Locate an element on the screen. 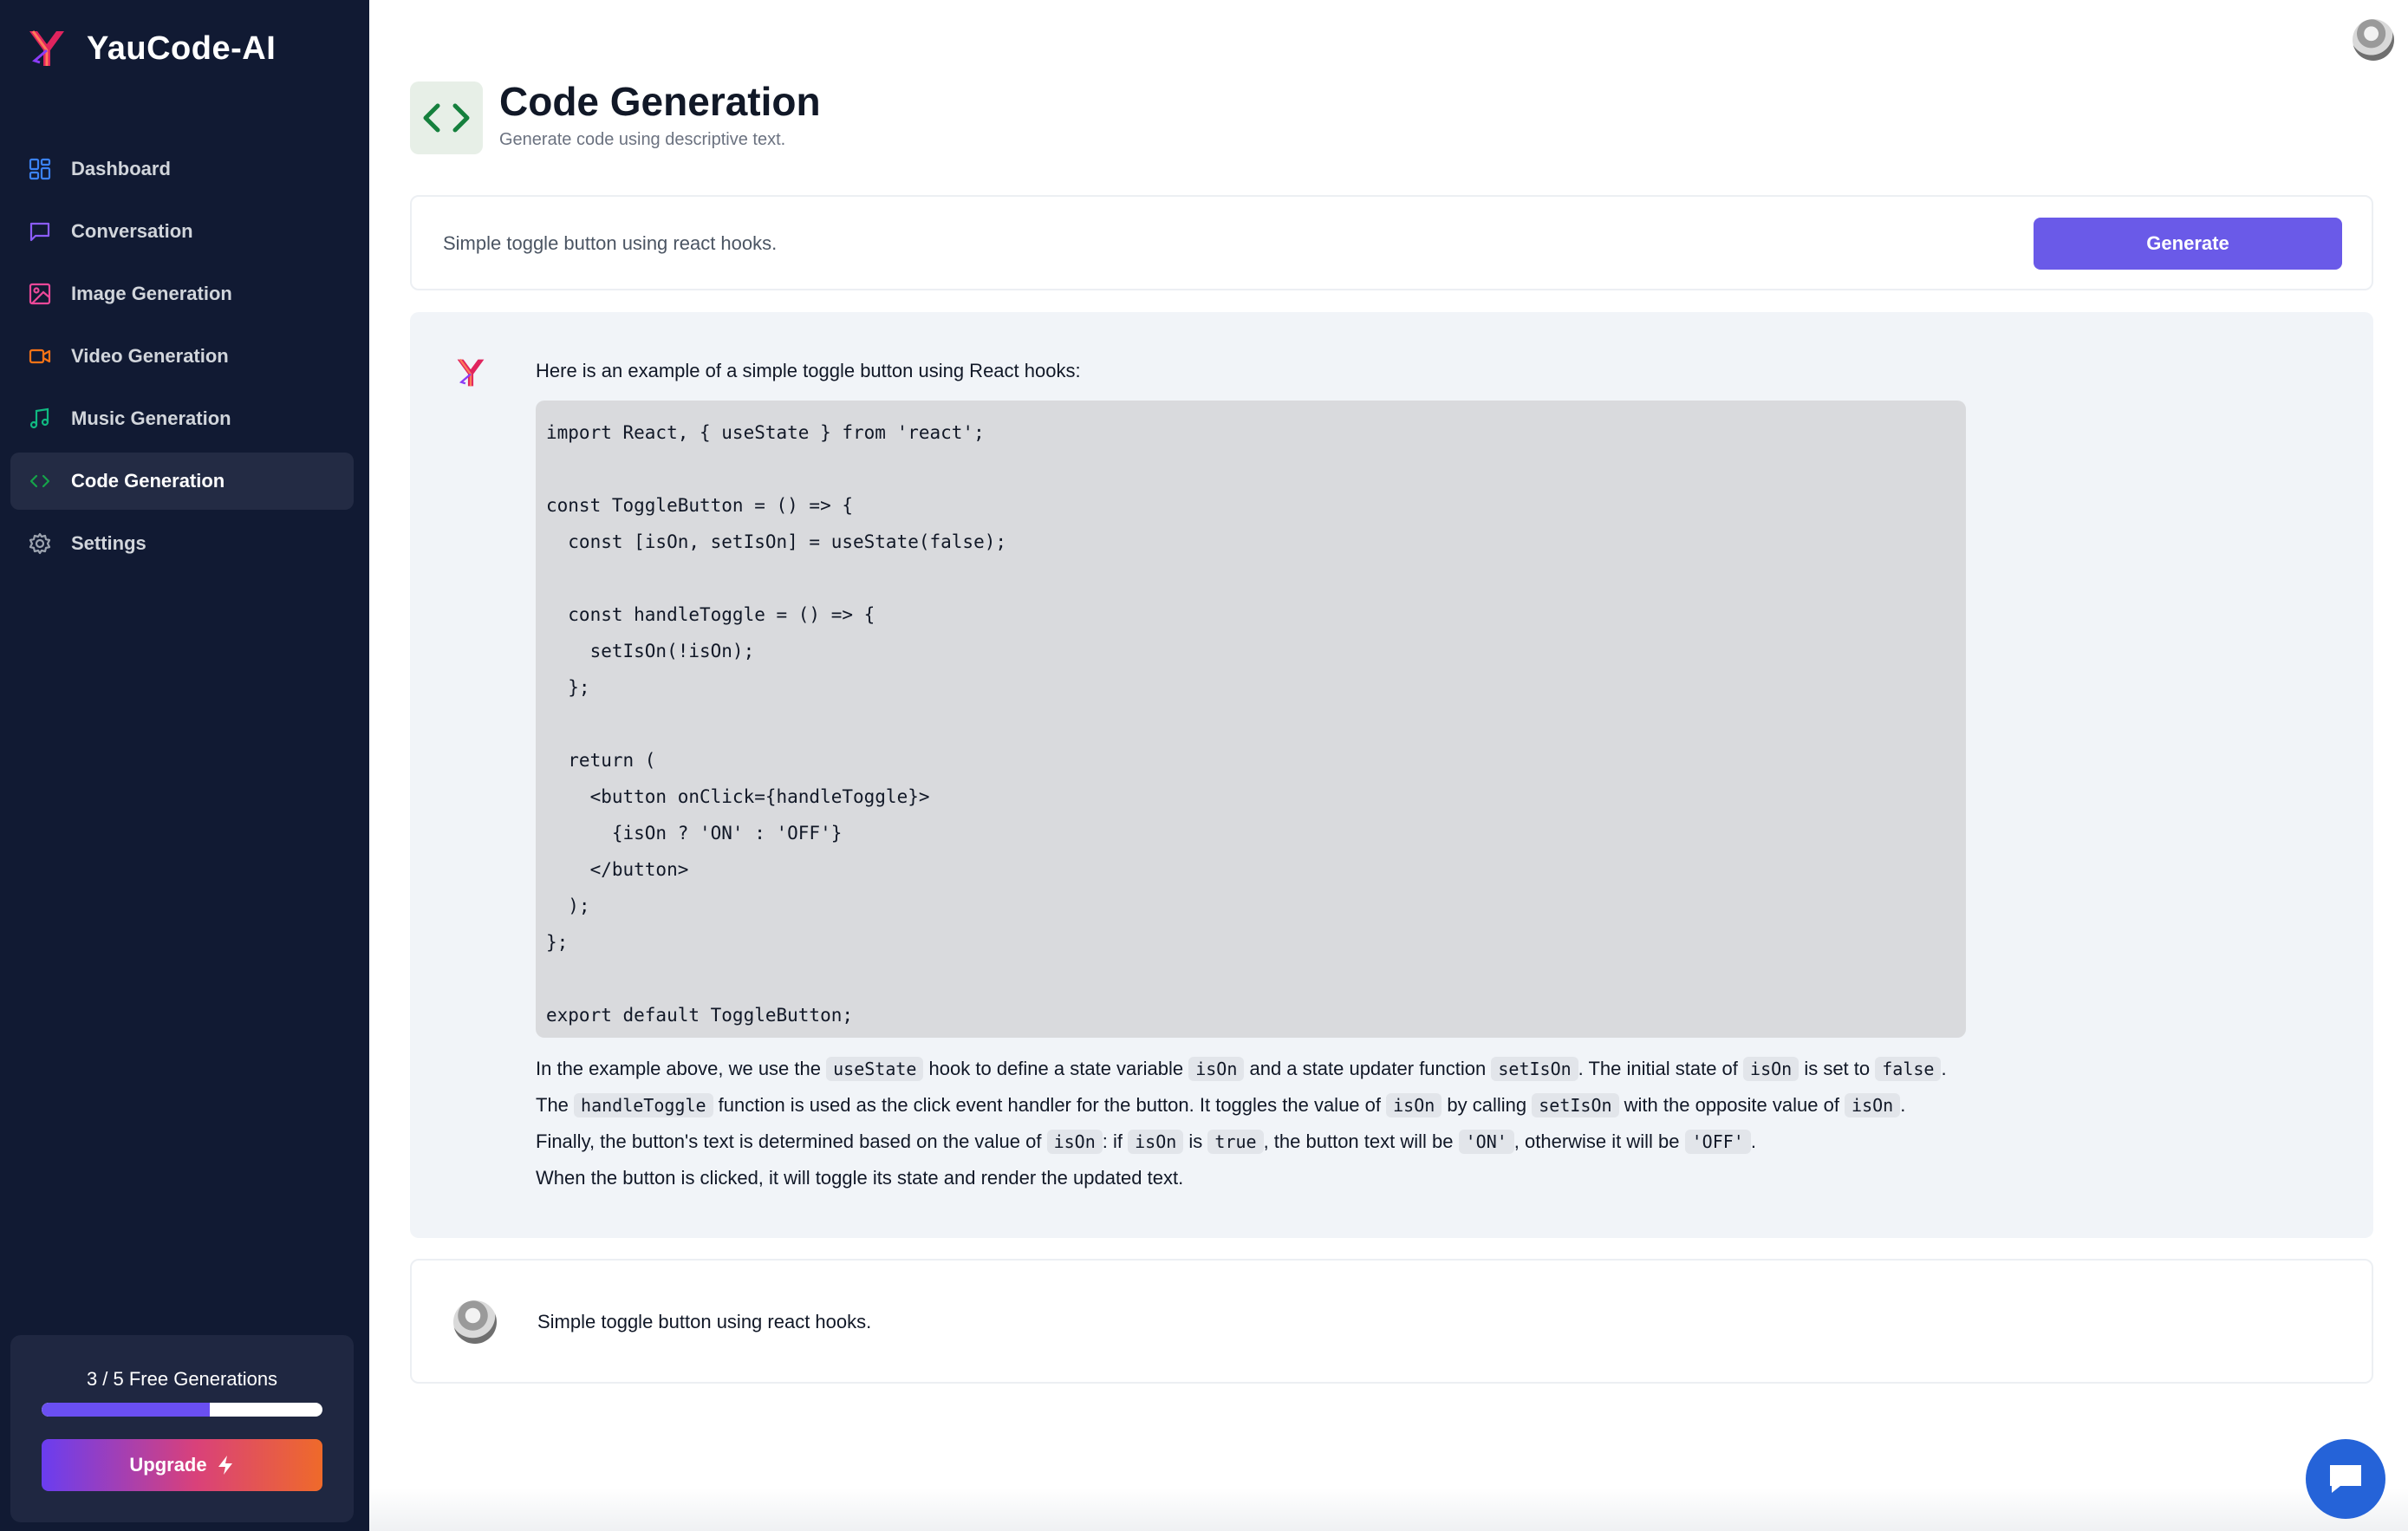 The width and height of the screenshot is (2408, 1531). upgrade-label: Upgrade is located at coordinates (168, 1465).